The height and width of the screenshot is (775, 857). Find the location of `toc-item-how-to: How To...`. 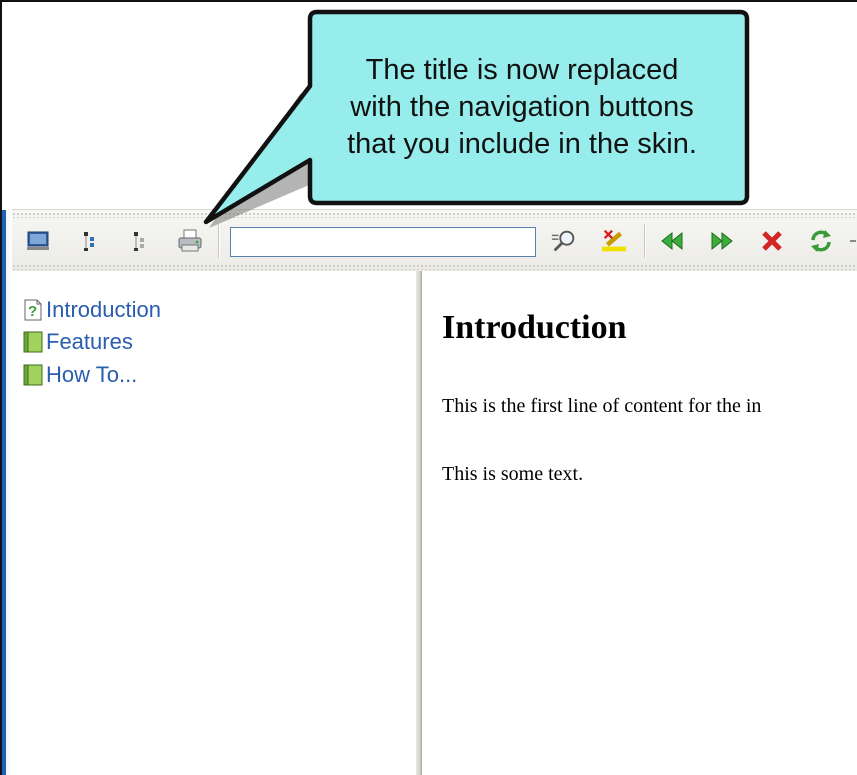

toc-item-how-to: How To... is located at coordinates (79, 375).